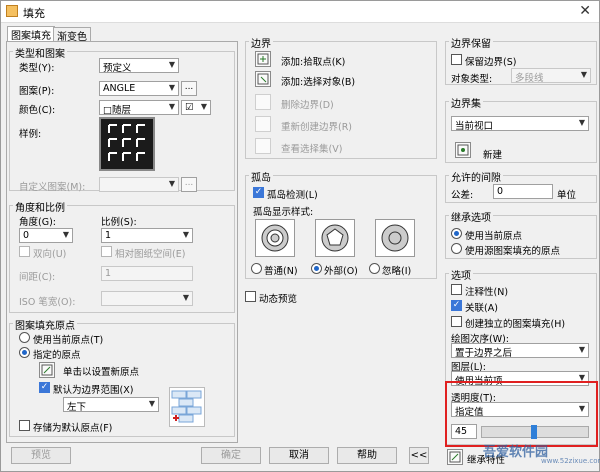 This screenshot has width=600, height=472. What do you see at coordinates (292, 195) in the screenshot?
I see `island-detect-label: 孤岛检测(L)` at bounding box center [292, 195].